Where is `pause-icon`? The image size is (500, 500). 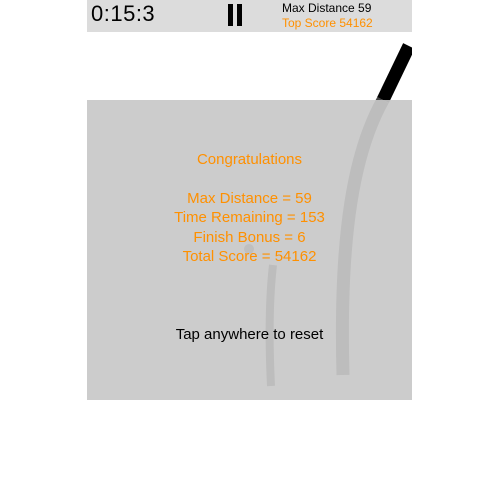
pause-icon is located at coordinates (230, 15).